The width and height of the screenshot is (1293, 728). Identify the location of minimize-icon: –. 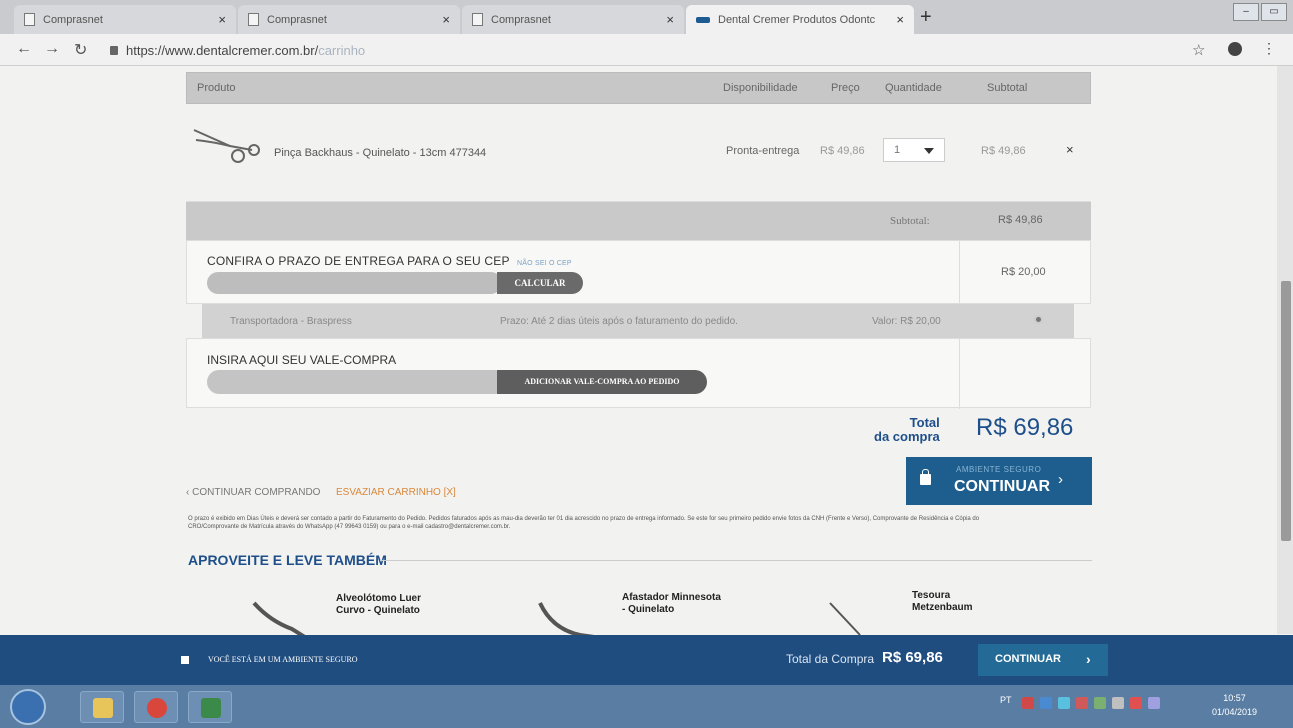
(1246, 12).